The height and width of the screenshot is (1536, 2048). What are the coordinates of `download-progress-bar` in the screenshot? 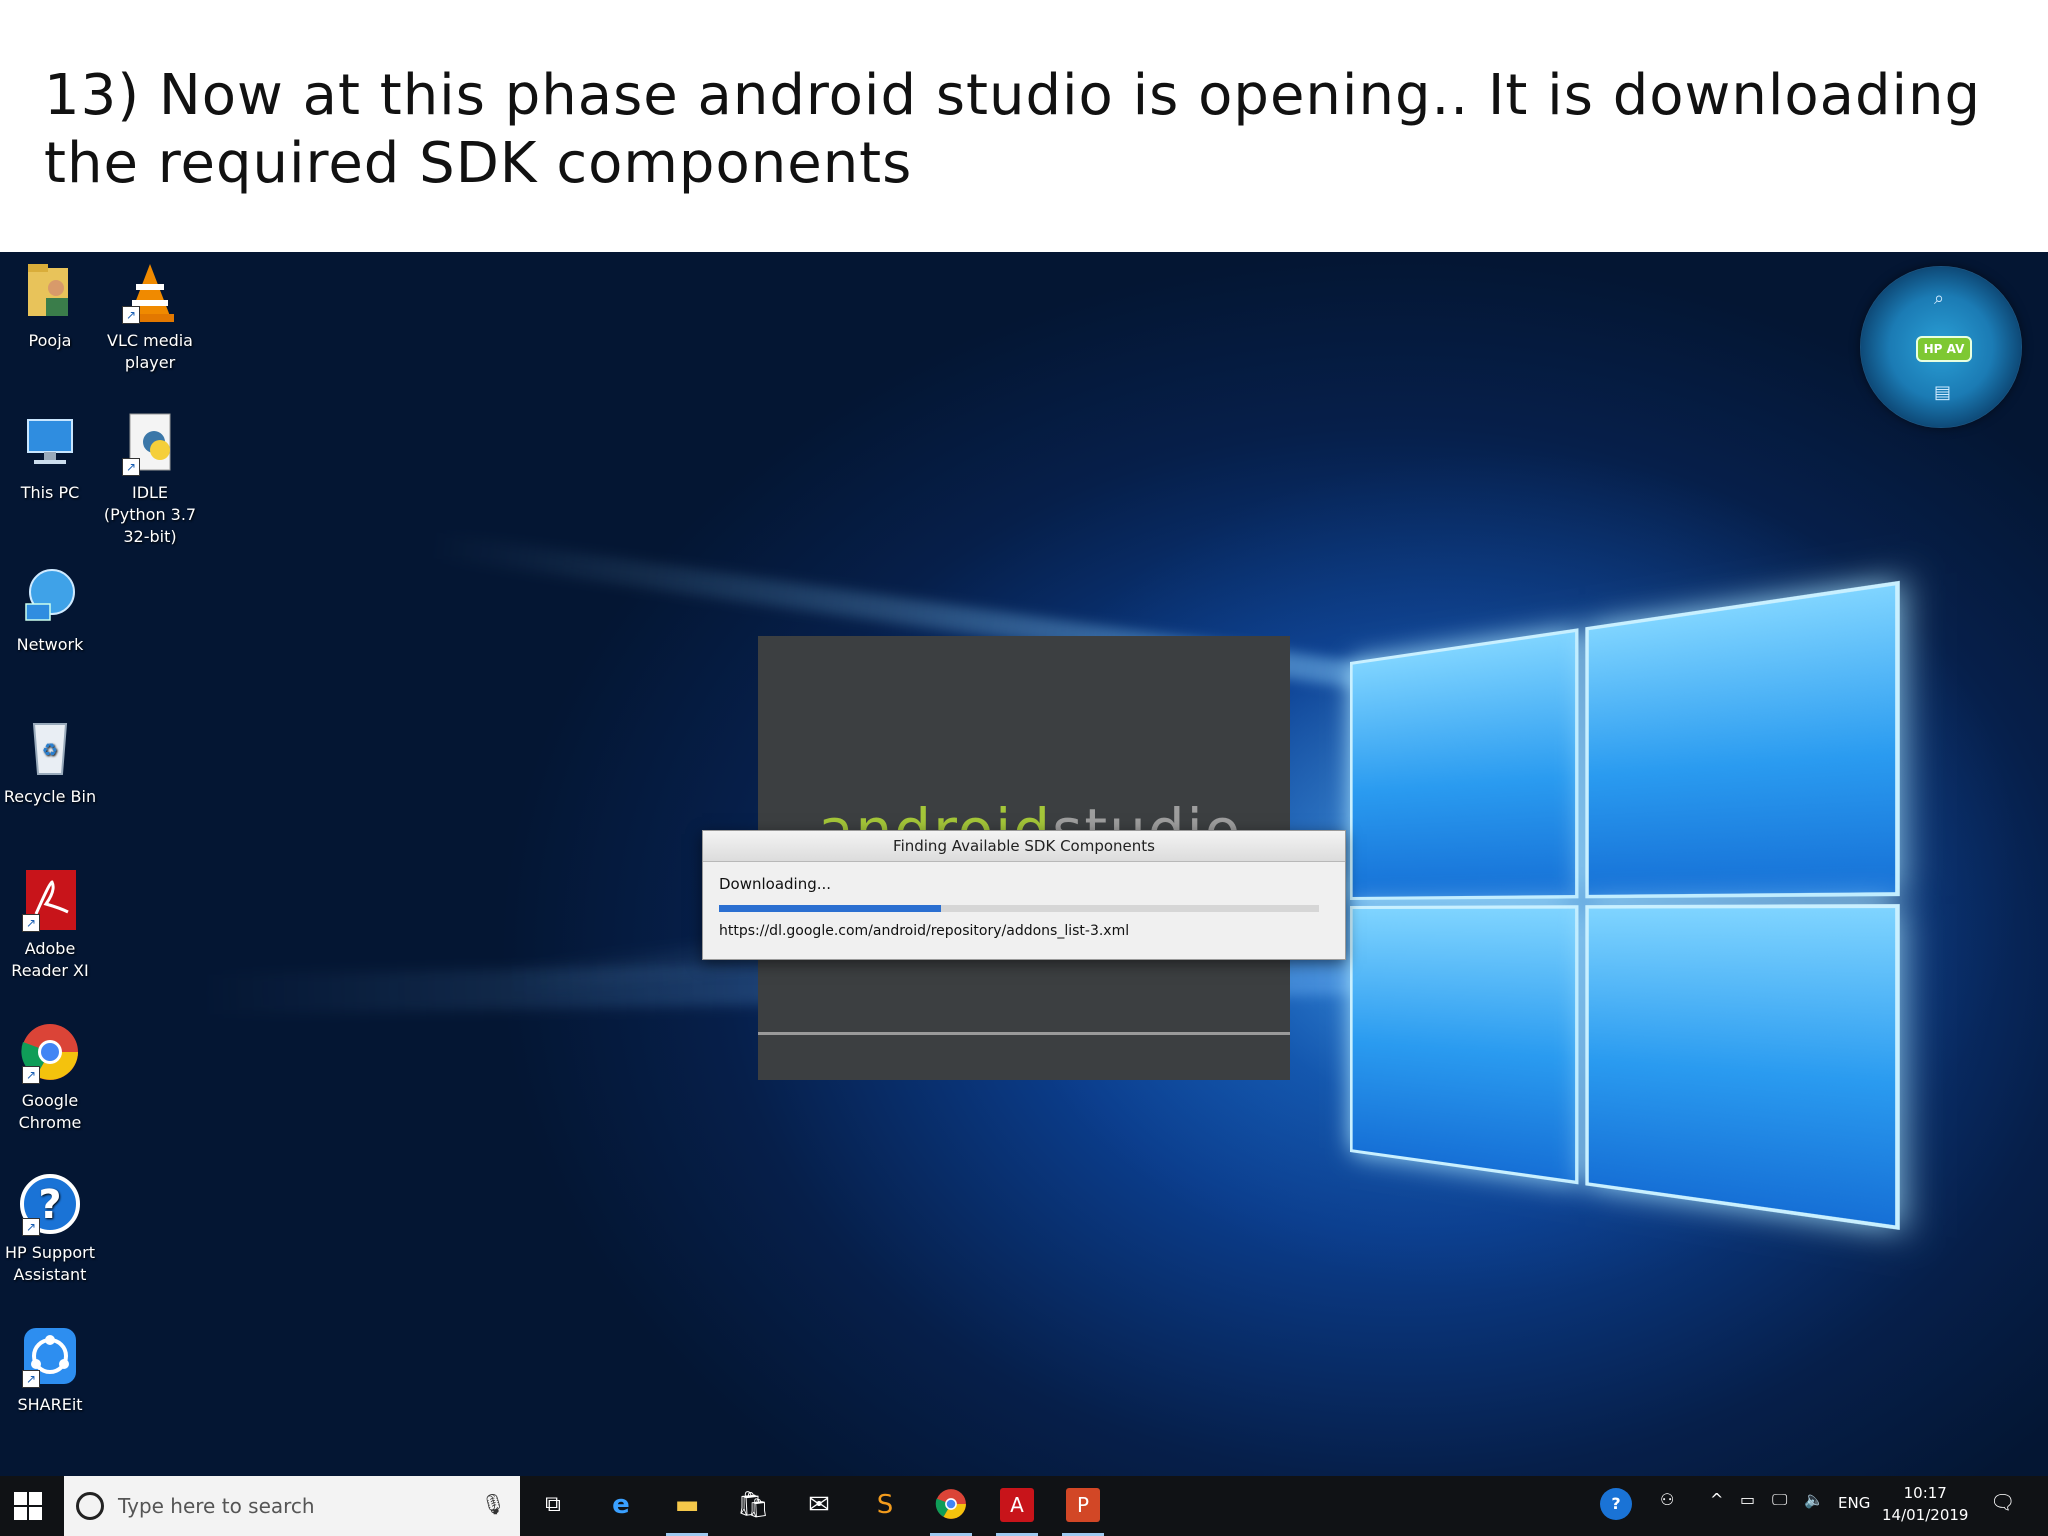 It's located at (1019, 908).